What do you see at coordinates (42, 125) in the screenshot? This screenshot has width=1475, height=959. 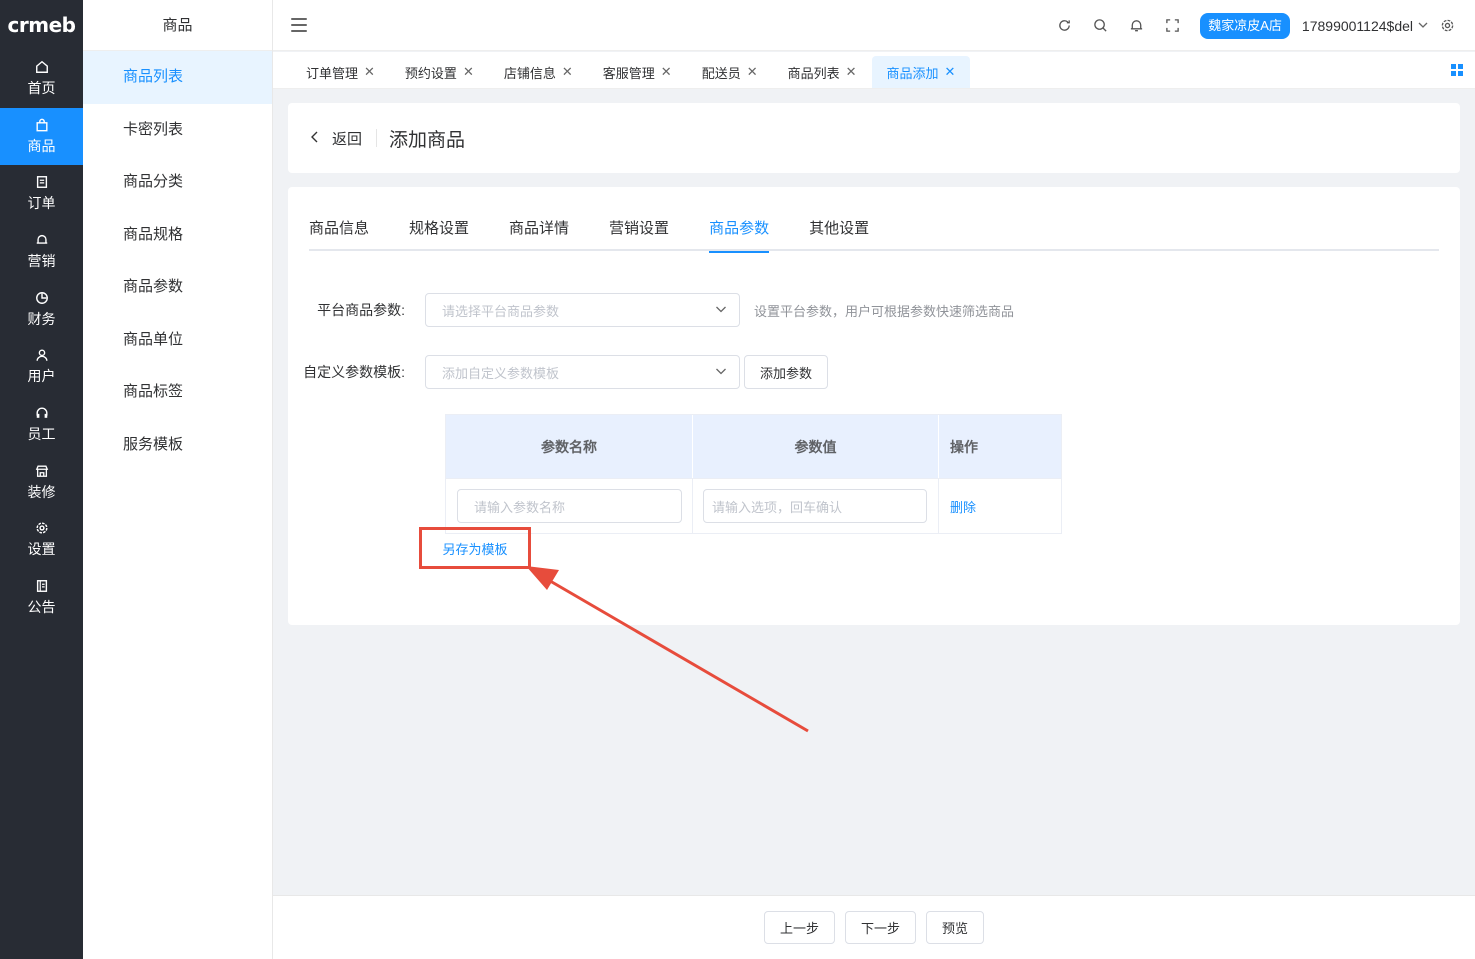 I see `bag-icon` at bounding box center [42, 125].